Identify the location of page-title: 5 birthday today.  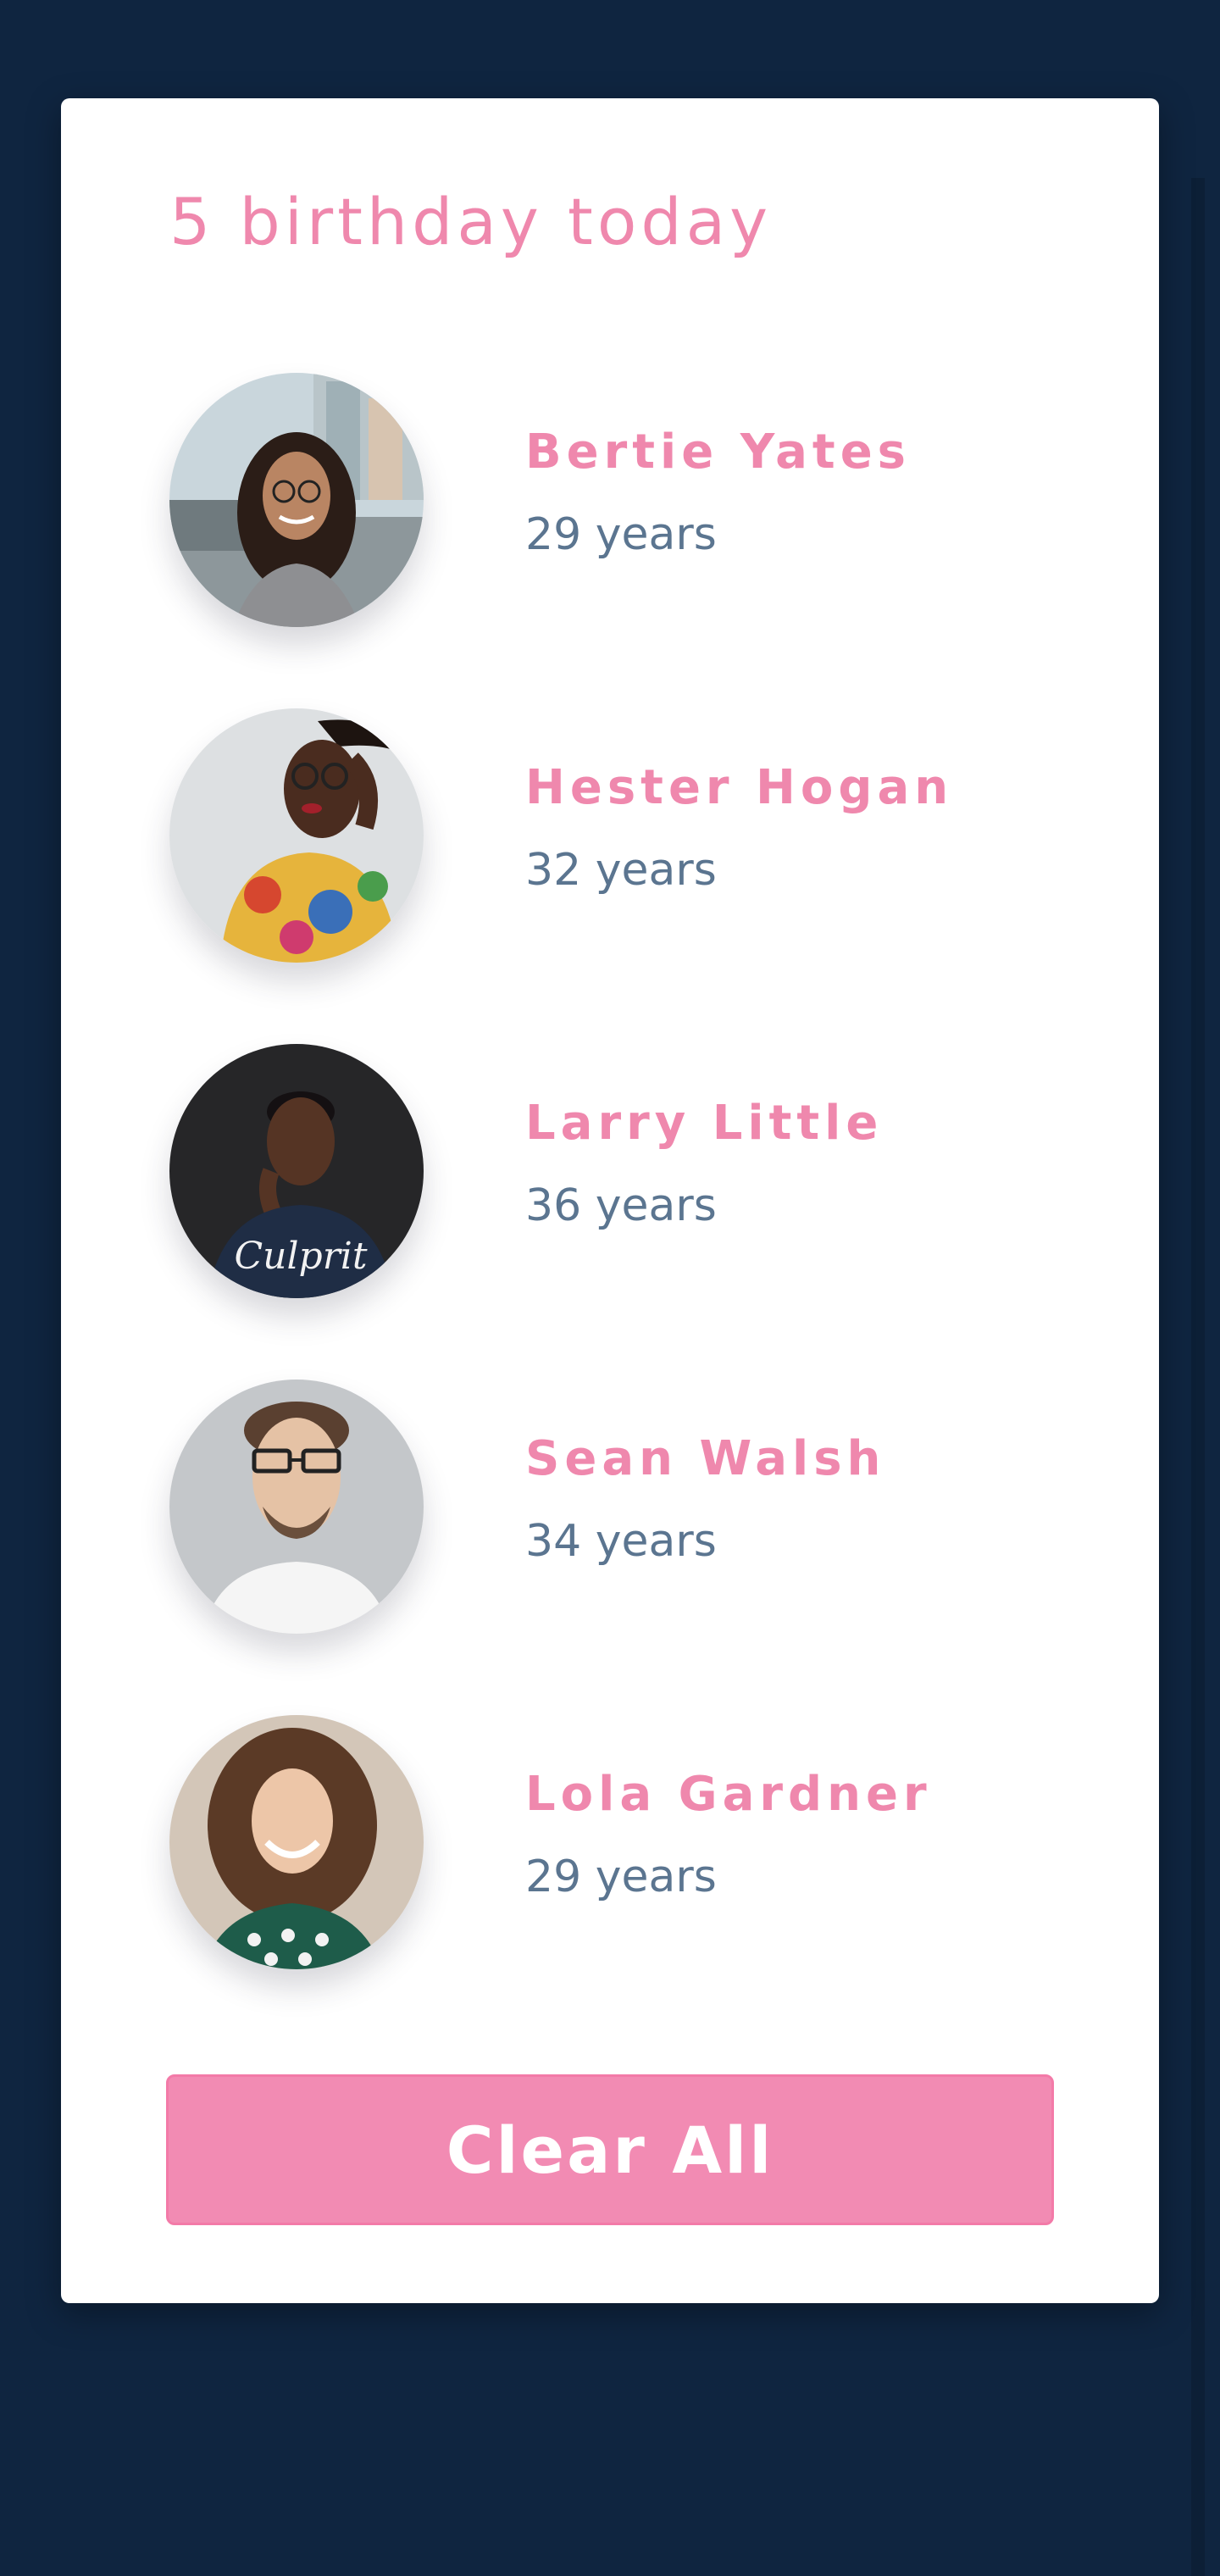
(471, 221).